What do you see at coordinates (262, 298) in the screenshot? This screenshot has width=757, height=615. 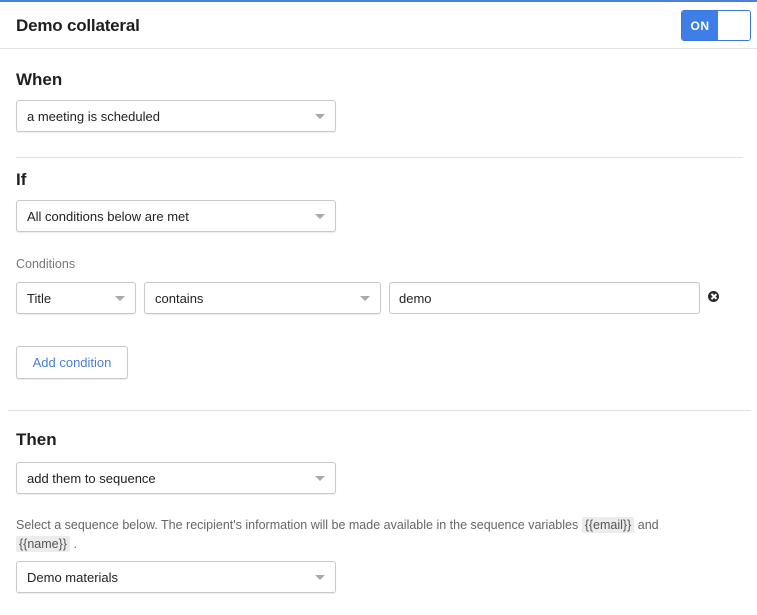 I see `condition-operator-select: contains` at bounding box center [262, 298].